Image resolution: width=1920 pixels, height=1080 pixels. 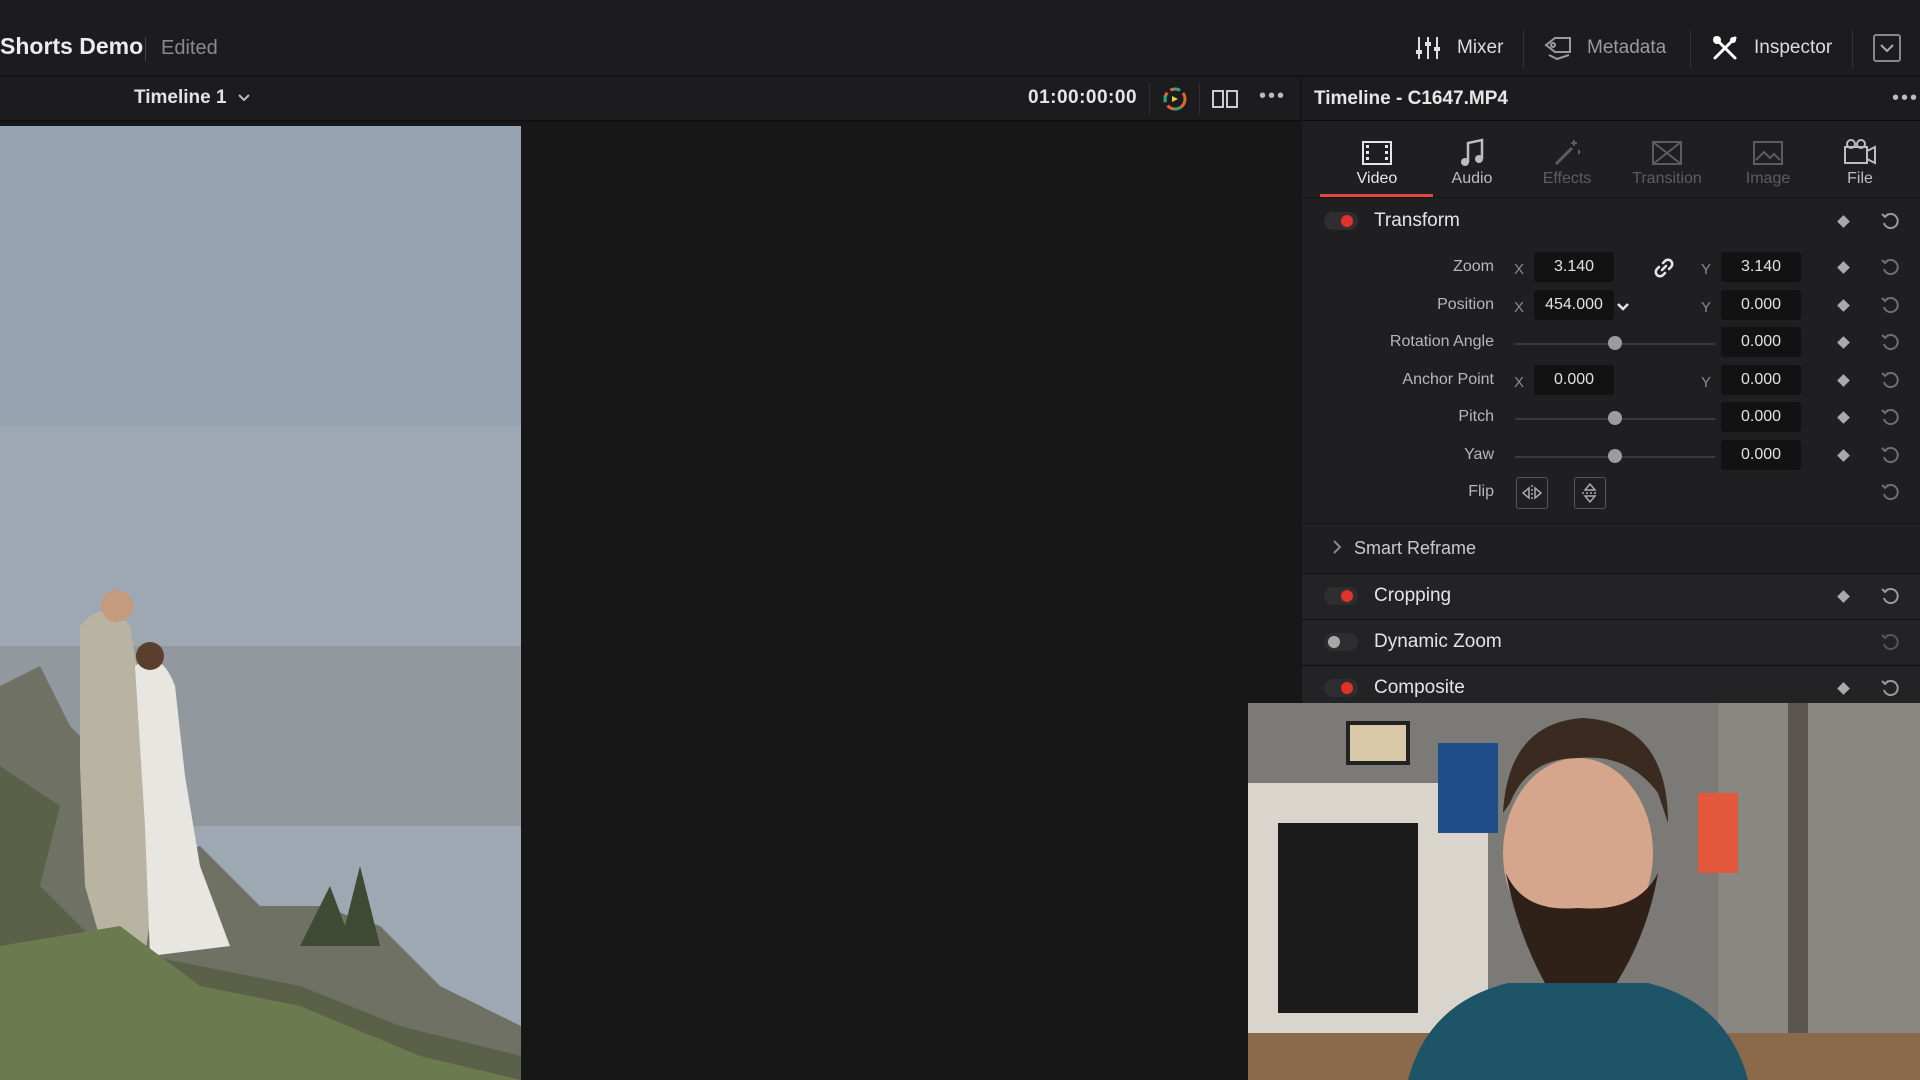 I want to click on pitch-field: 0.000, so click(x=1761, y=417).